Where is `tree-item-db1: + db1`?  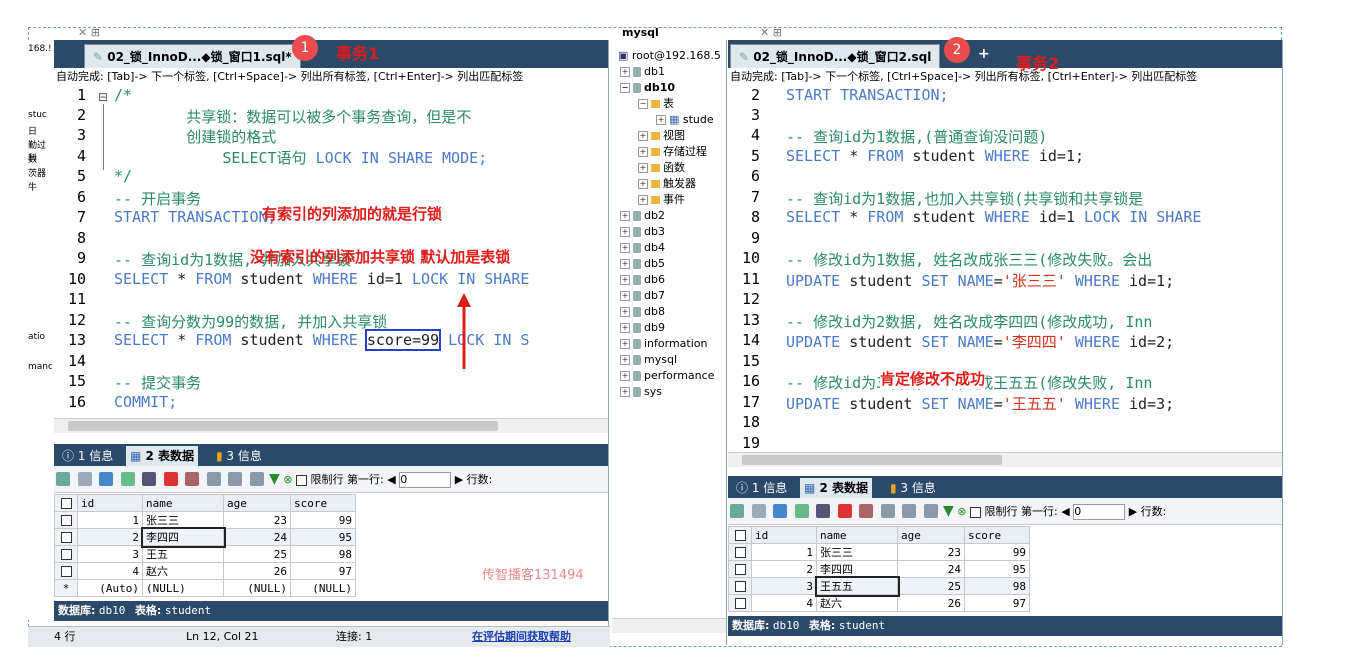 tree-item-db1: + db1 is located at coordinates (642, 72).